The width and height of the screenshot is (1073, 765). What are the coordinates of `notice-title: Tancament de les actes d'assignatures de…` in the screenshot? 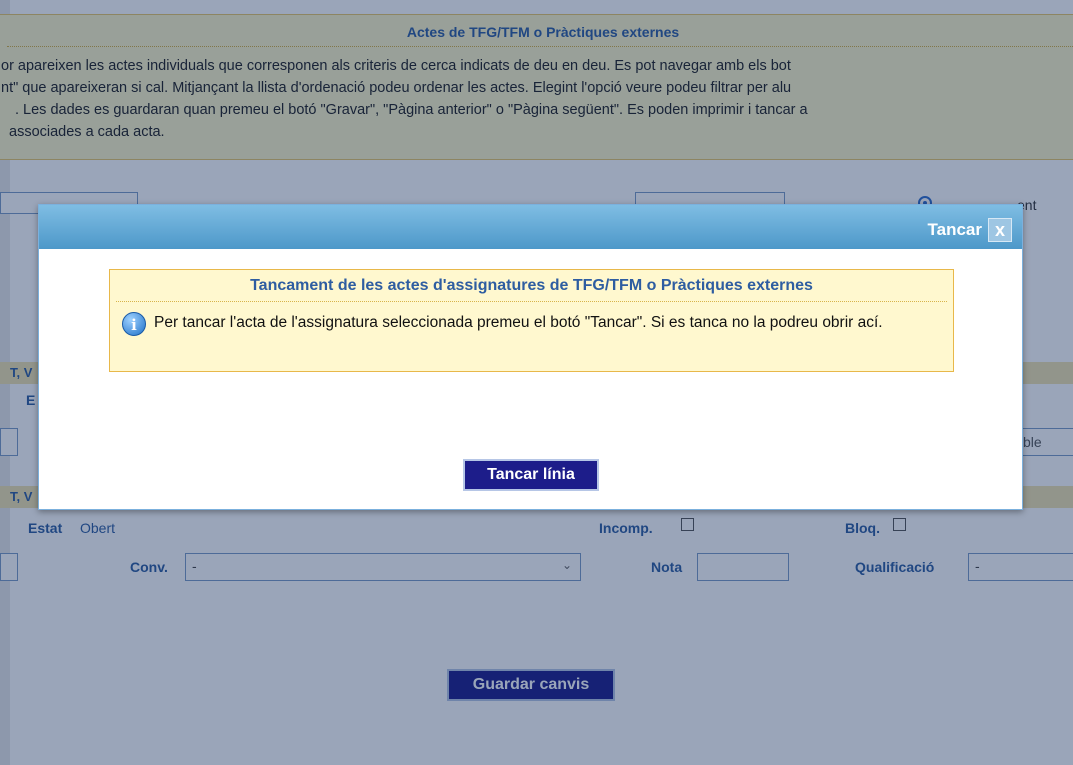 It's located at (531, 286).